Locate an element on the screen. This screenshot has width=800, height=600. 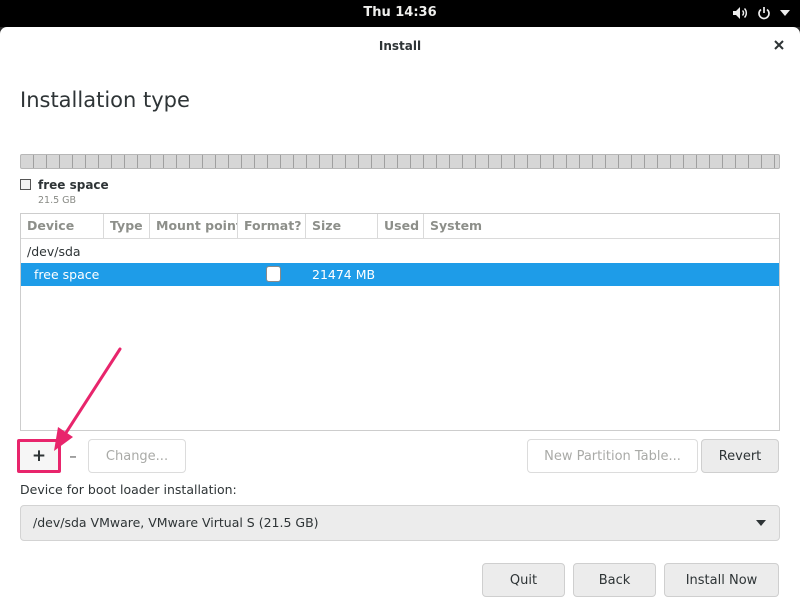
free-space-swatch is located at coordinates (25, 184).